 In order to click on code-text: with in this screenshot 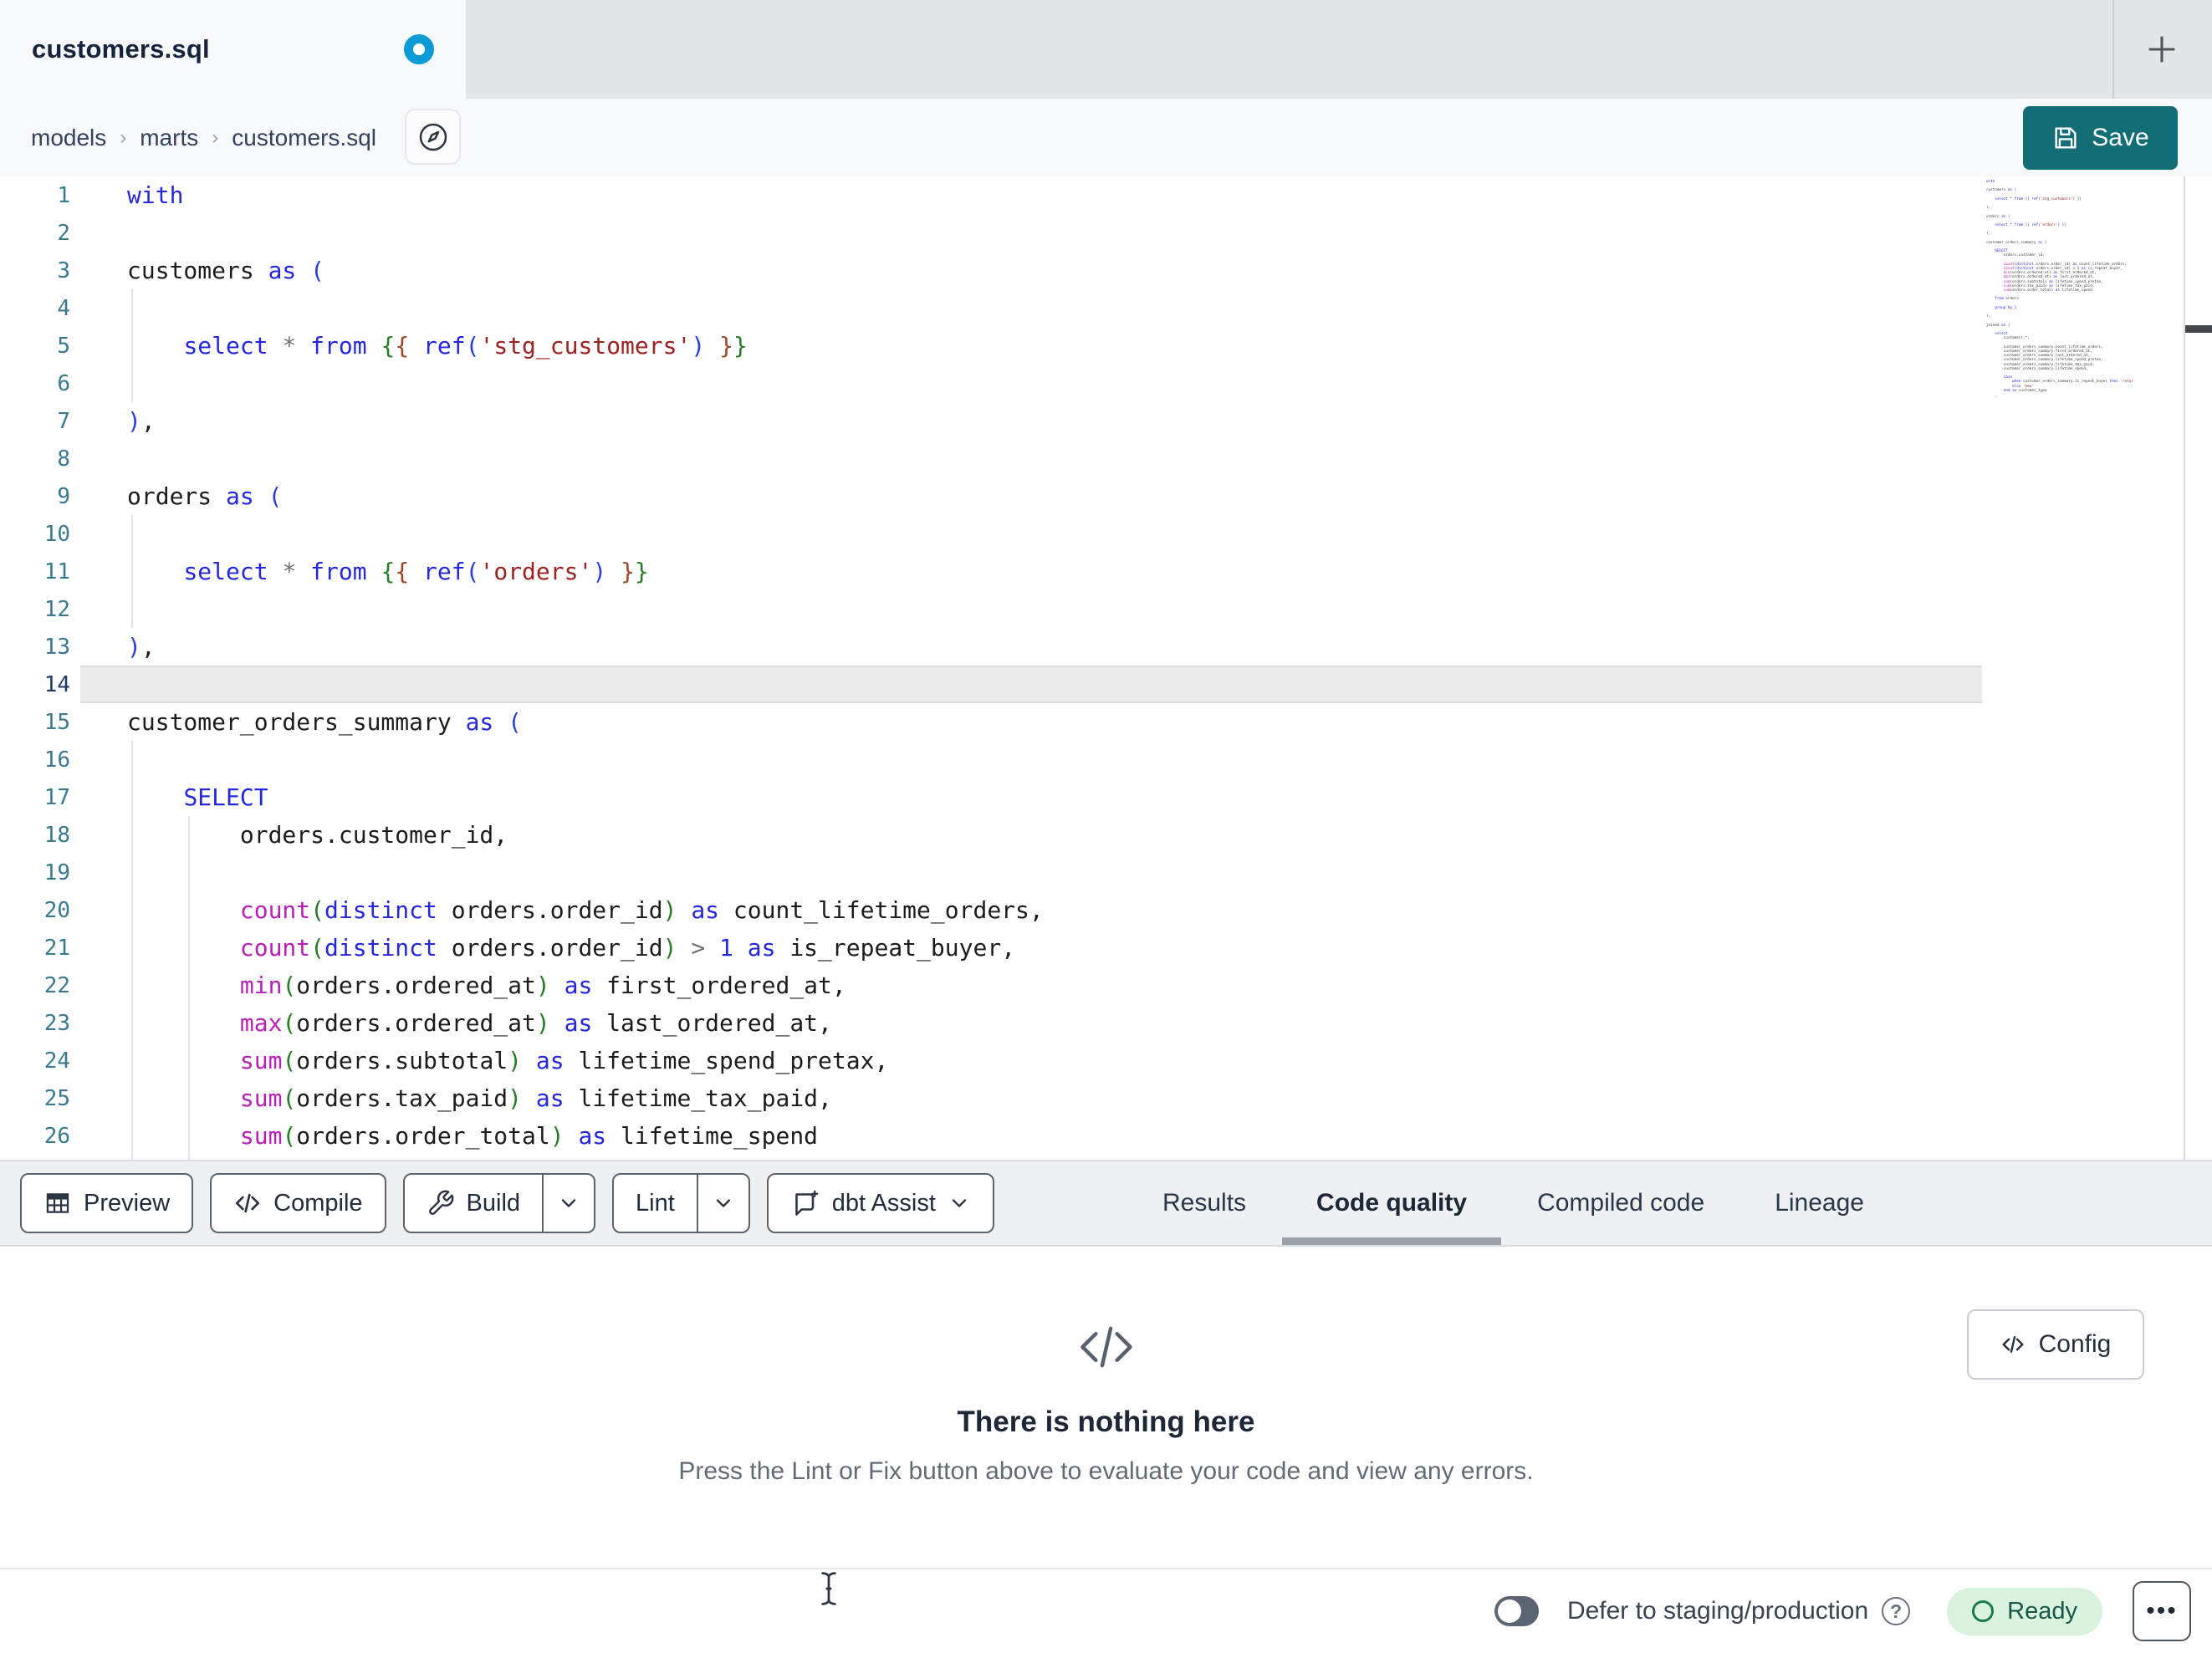, I will do `click(156, 195)`.